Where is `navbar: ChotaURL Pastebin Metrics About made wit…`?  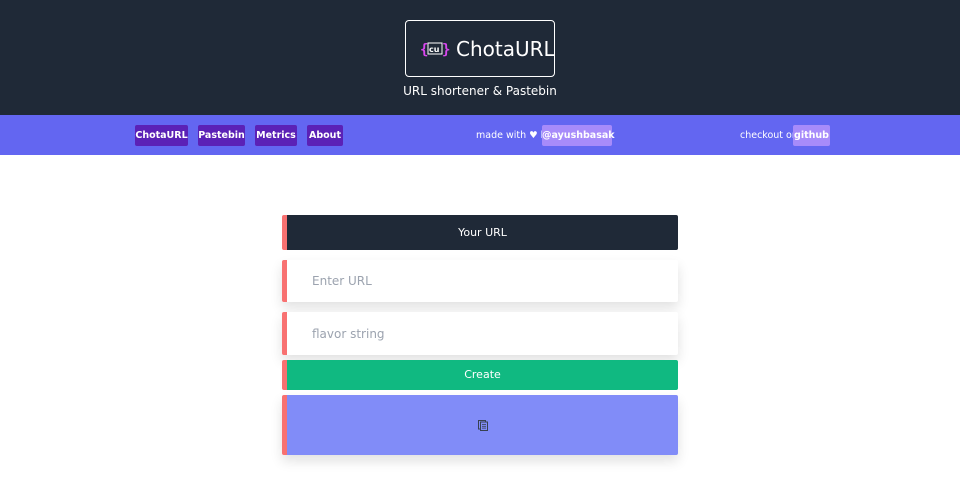
navbar: ChotaURL Pastebin Metrics About made wit… is located at coordinates (480, 135).